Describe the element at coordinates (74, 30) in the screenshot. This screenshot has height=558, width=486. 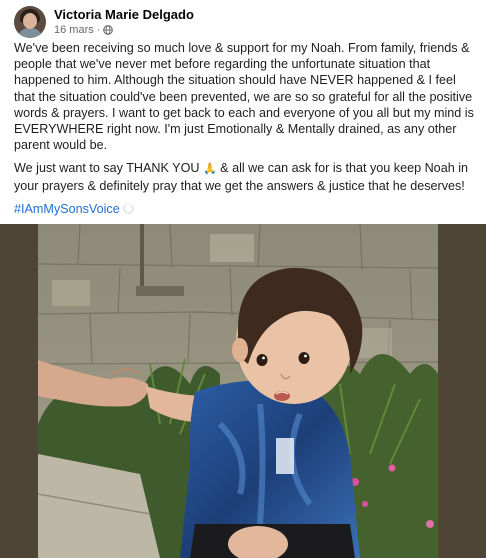
I see `post-date: 16 mars` at that location.